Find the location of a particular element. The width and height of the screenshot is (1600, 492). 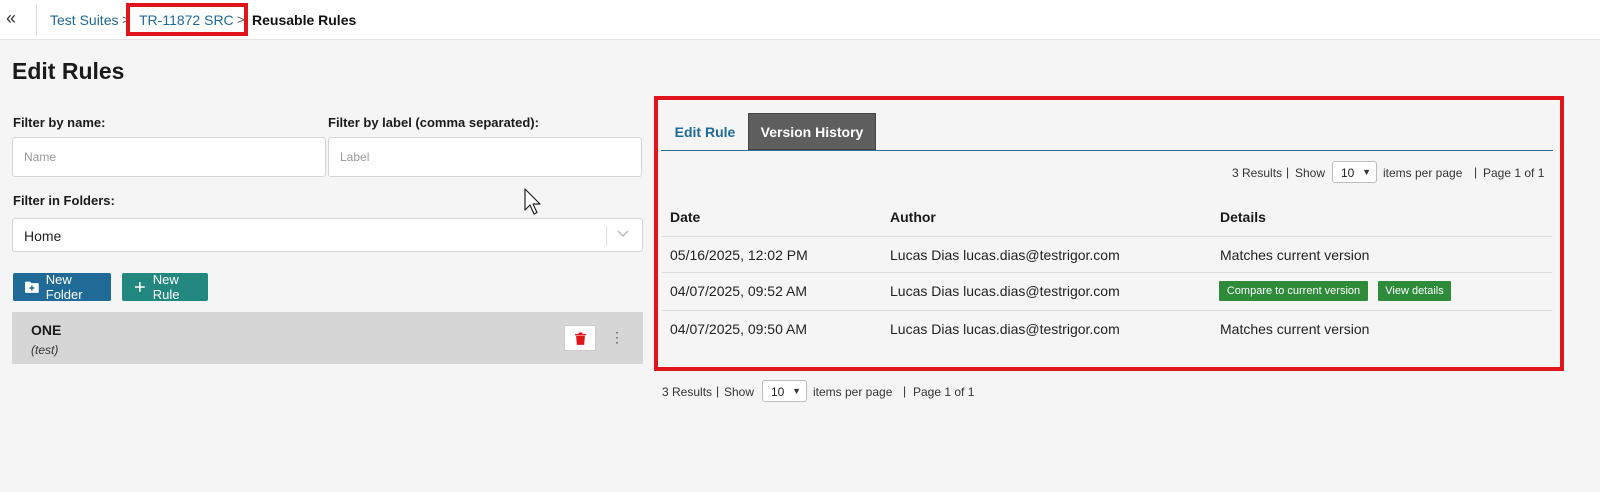

rule-name: ONE is located at coordinates (46, 330).